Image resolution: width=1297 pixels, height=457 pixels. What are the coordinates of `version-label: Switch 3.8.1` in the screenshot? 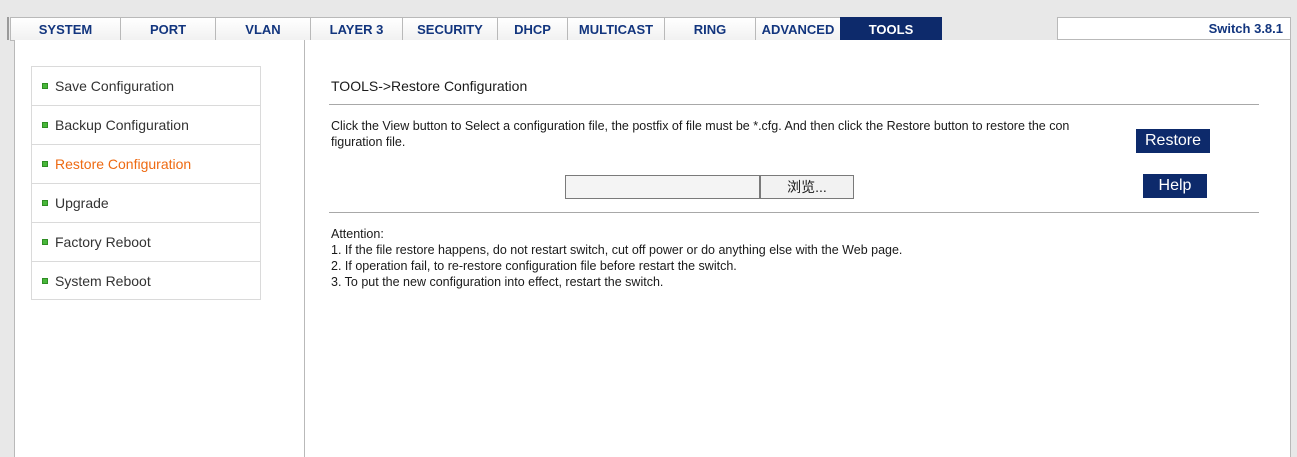 It's located at (1174, 28).